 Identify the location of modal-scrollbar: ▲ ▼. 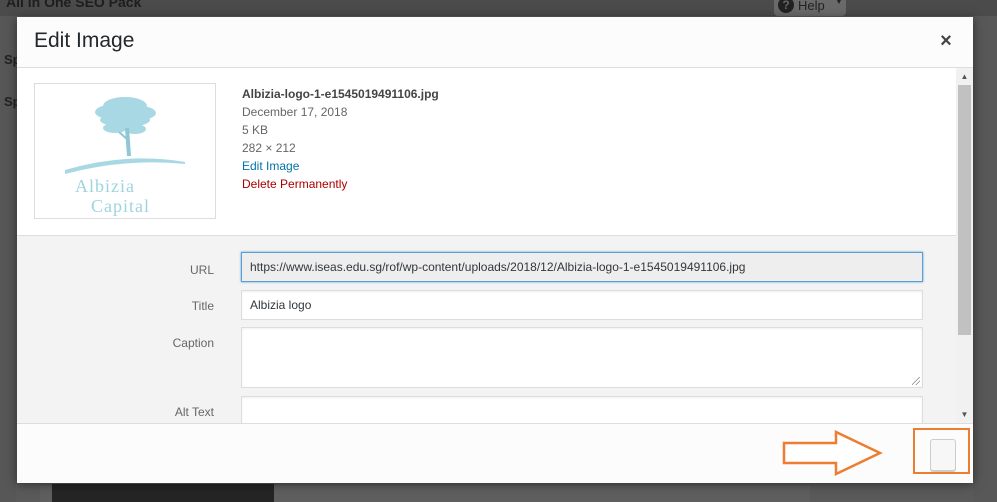
(964, 245).